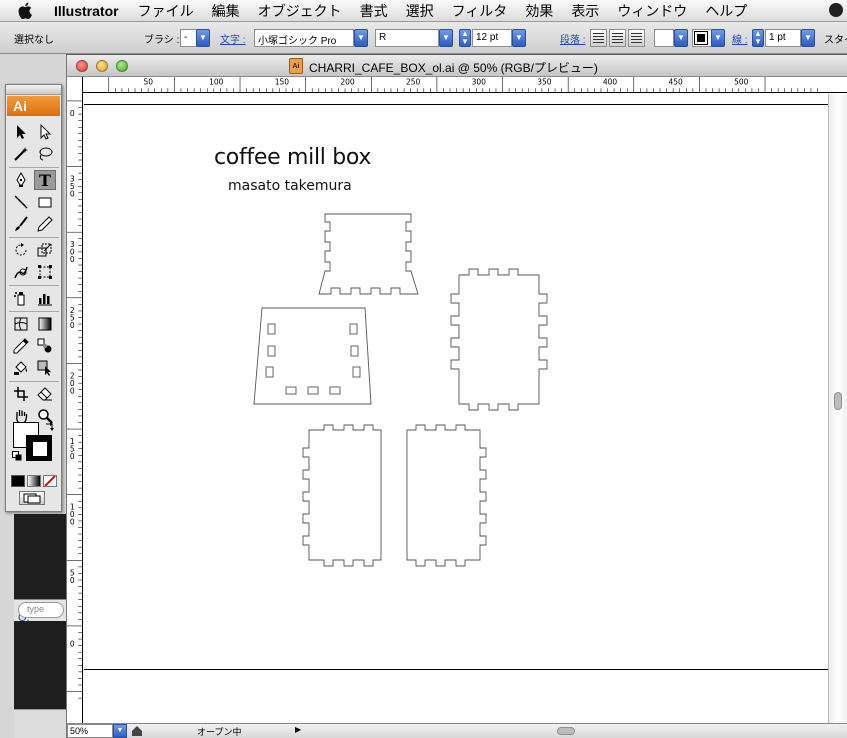 The width and height of the screenshot is (847, 738). Describe the element at coordinates (33, 90) in the screenshot. I see `tools-panel-titlebar` at that location.